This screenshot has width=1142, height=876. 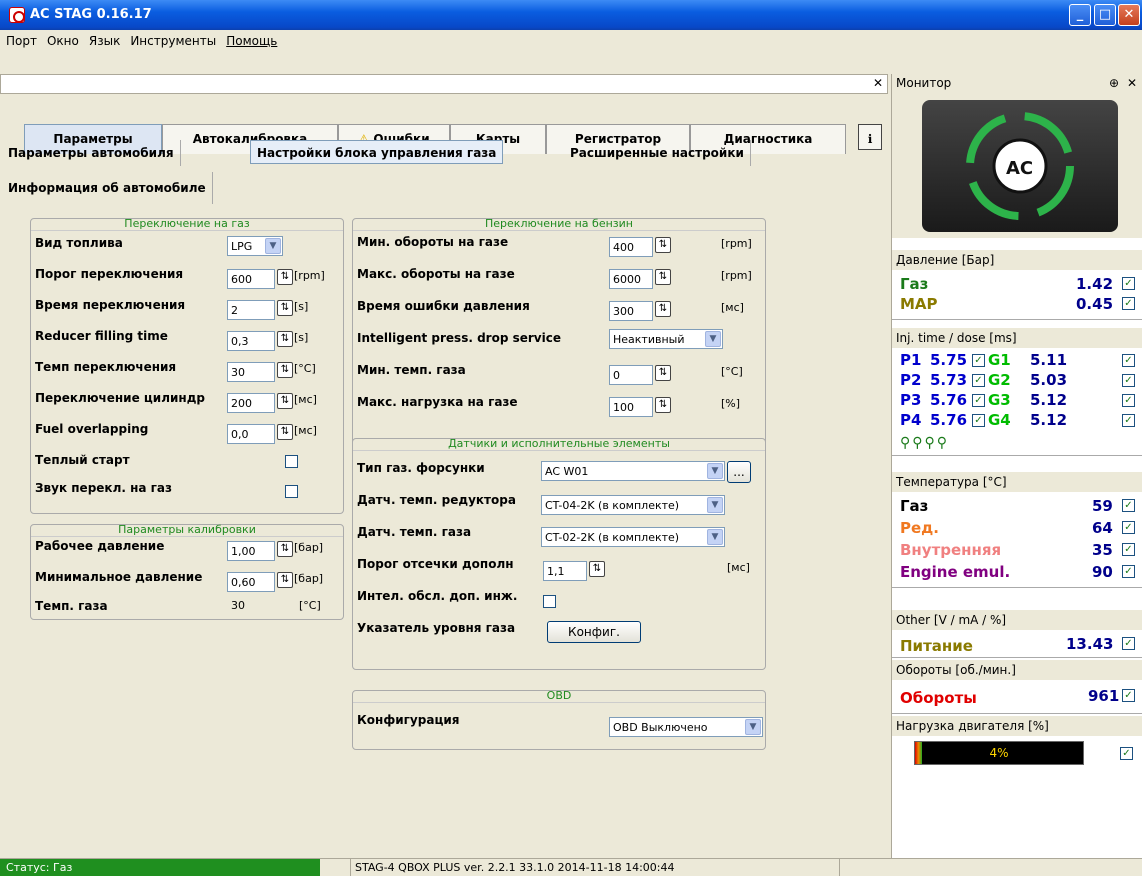 I want to click on gas-temp-sensor-select: CT-02-2K (в комплекте), so click(x=633, y=537).